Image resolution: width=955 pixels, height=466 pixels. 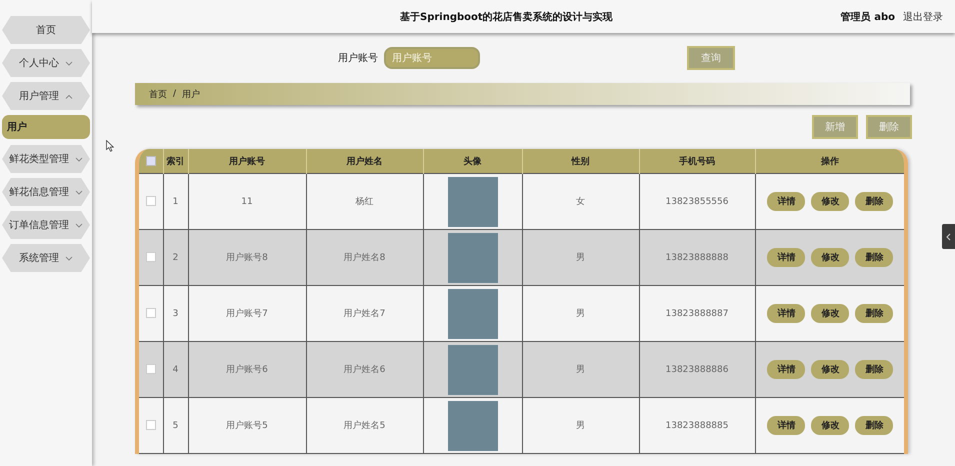 What do you see at coordinates (364, 426) in the screenshot?
I see `table-cell: 用户姓名5` at bounding box center [364, 426].